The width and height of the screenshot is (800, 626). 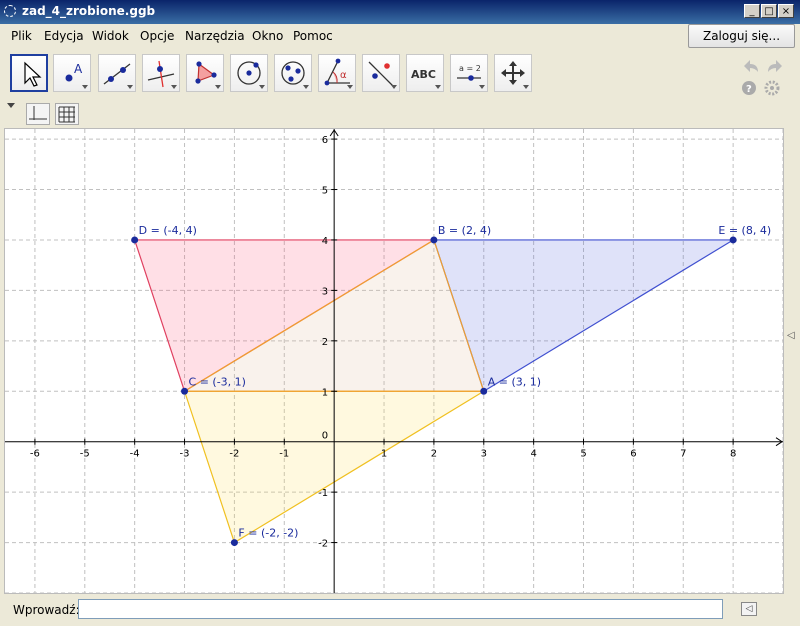 I want to click on text-icon: ABC, so click(x=423, y=74).